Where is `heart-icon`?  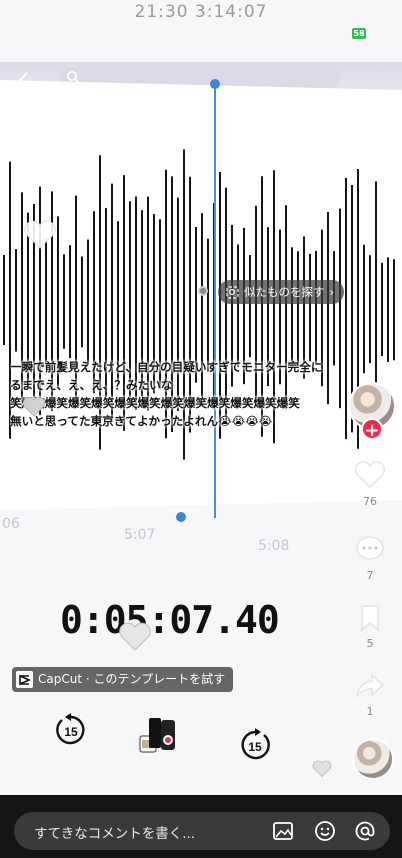 heart-icon is located at coordinates (370, 475).